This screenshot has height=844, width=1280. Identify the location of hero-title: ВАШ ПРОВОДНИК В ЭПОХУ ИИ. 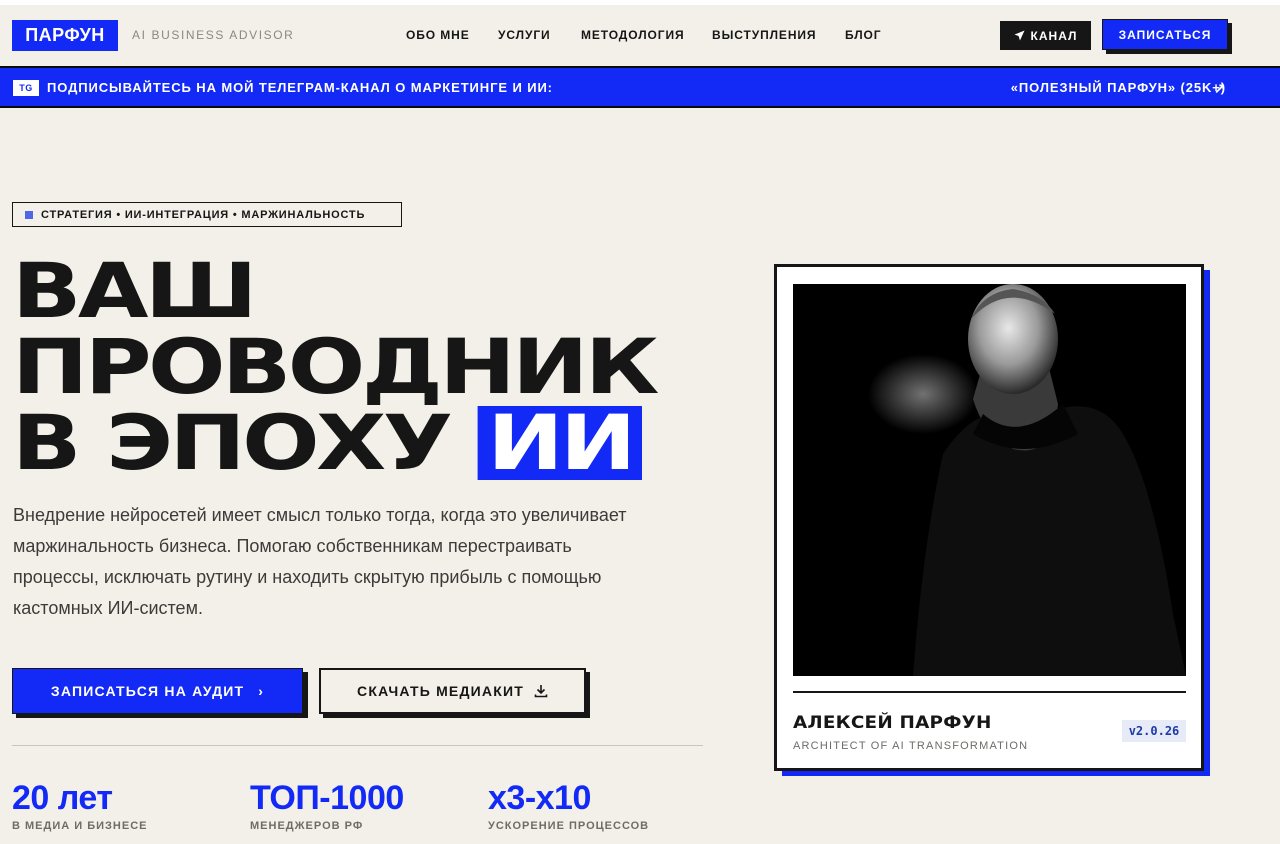
(335, 363).